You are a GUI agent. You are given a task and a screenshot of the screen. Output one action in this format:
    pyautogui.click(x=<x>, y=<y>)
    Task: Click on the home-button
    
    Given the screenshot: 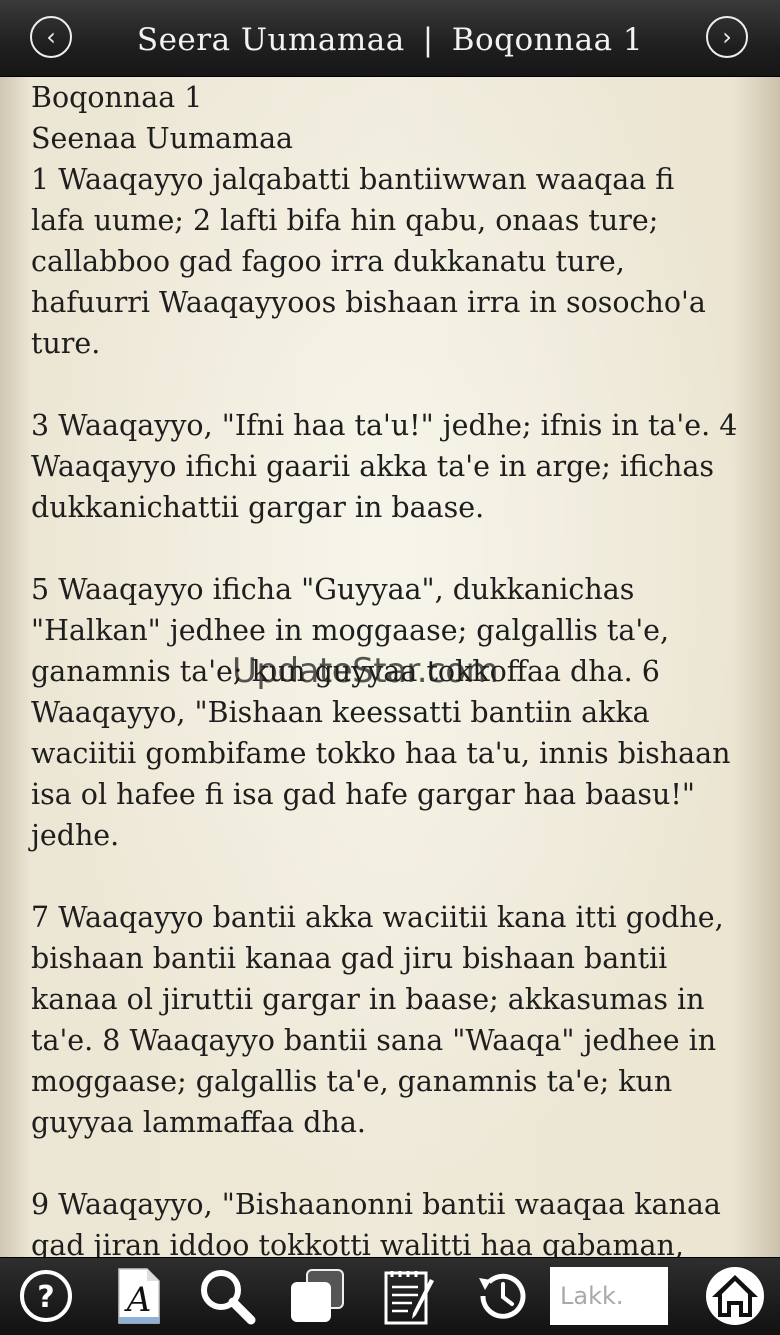 What is the action you would take?
    pyautogui.click(x=735, y=1296)
    